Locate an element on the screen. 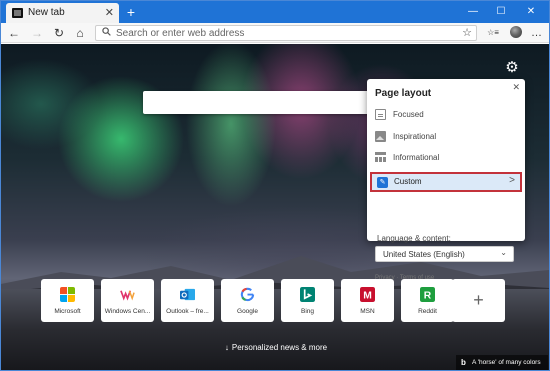  new-tab-favicon-icon is located at coordinates (17, 13).